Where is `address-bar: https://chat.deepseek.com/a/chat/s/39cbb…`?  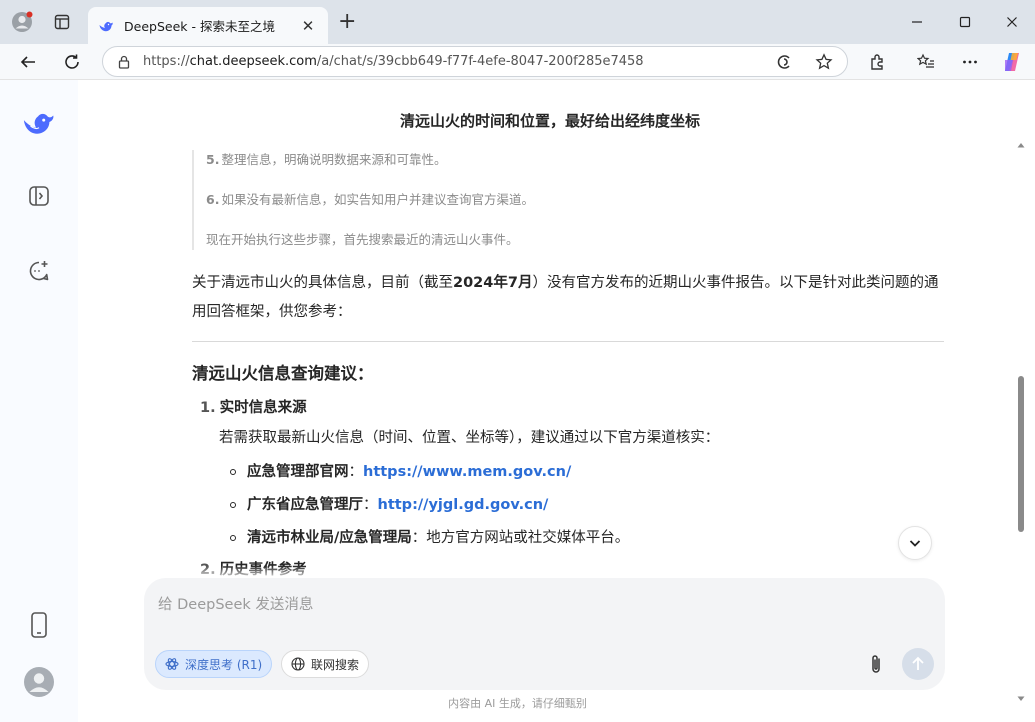
address-bar: https://chat.deepseek.com/a/chat/s/39cbb… is located at coordinates (475, 61).